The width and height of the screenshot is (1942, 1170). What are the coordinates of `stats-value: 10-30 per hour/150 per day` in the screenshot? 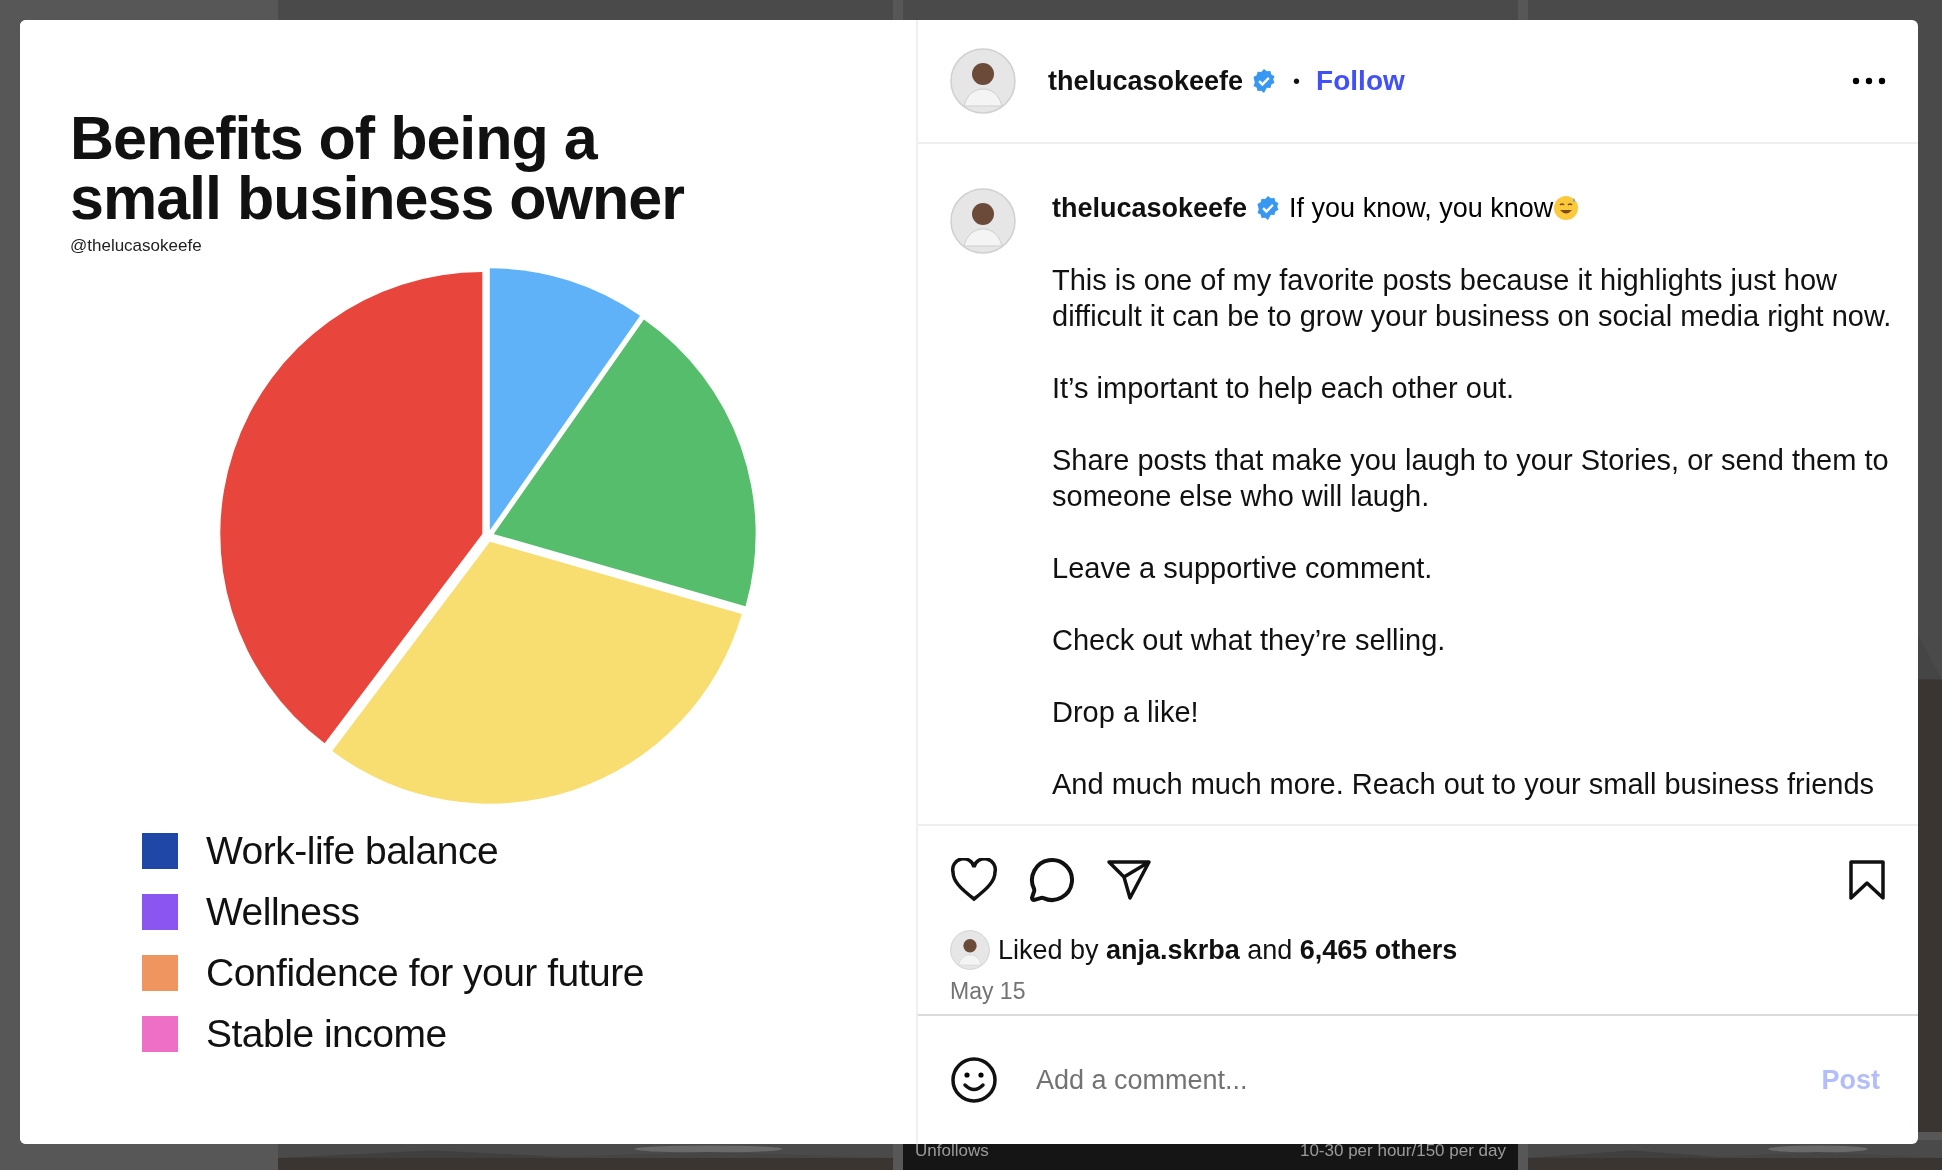 It's located at (1402, 1151).